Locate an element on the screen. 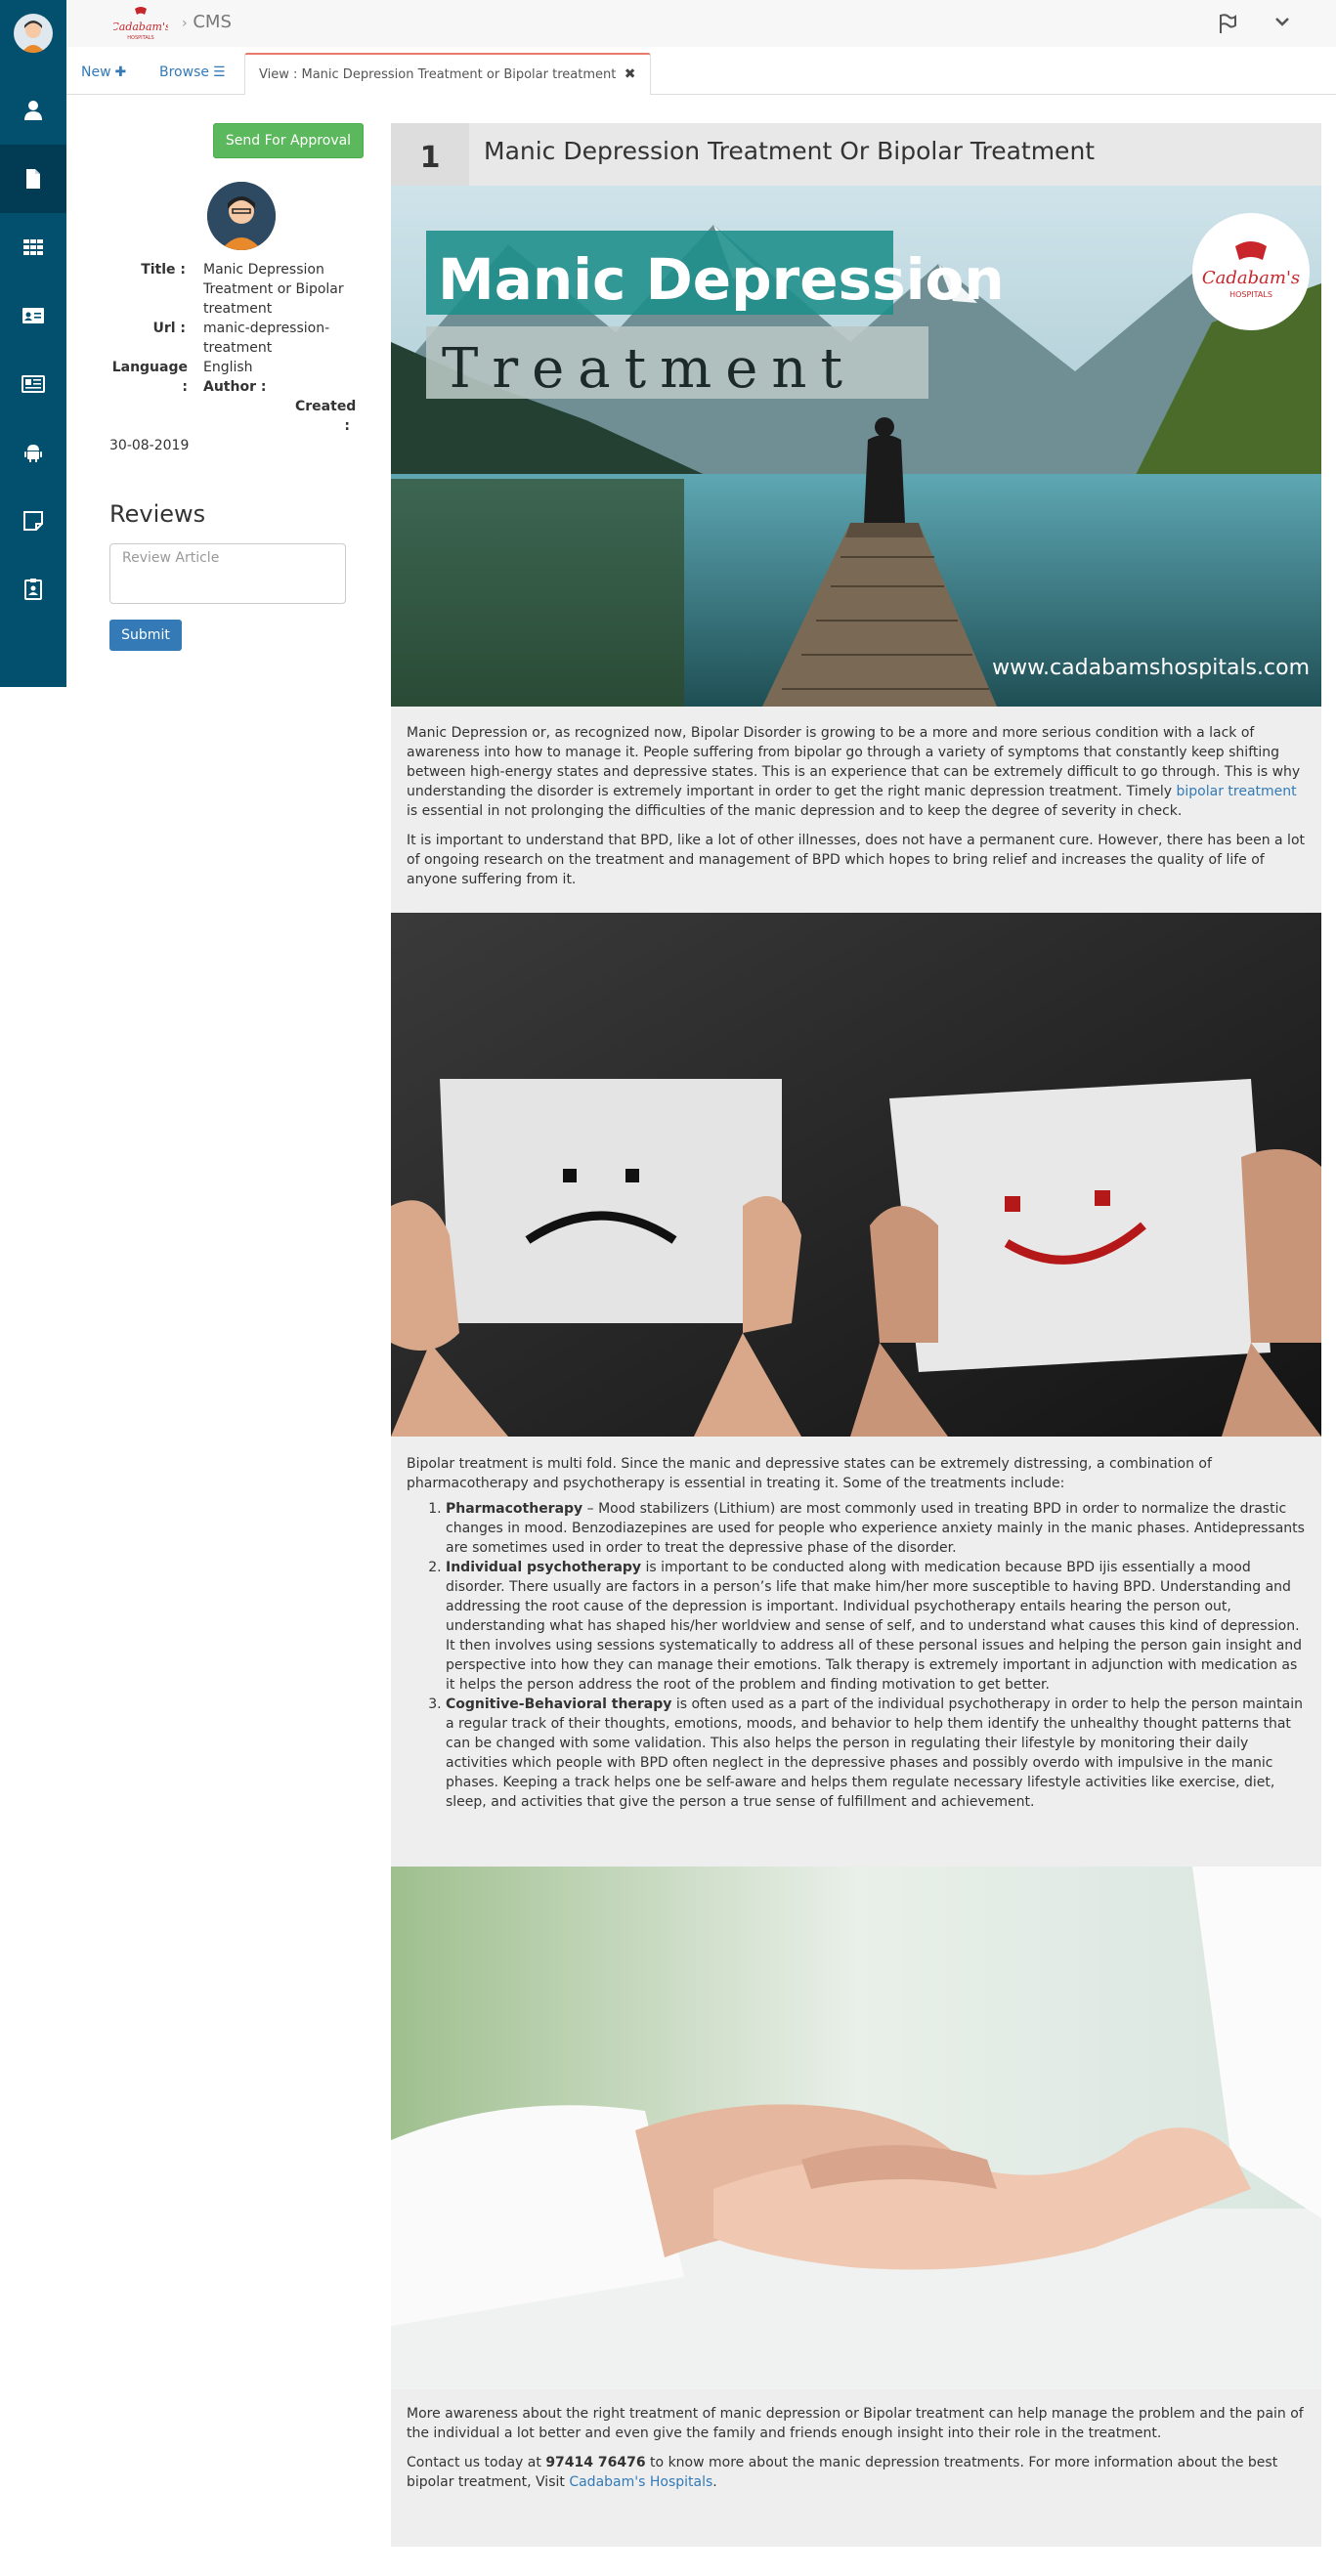 This screenshot has width=1336, height=2576. sidebar-item-grid is located at coordinates (33, 247).